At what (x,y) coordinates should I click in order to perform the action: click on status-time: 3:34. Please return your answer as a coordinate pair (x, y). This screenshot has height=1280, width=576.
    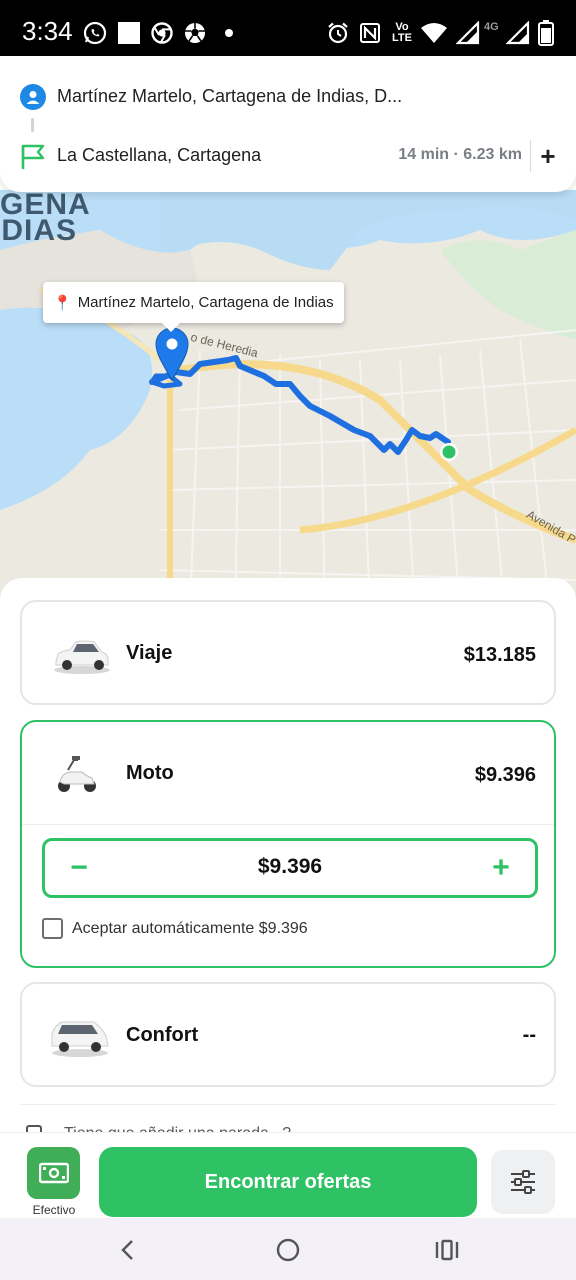
    Looking at the image, I should click on (47, 31).